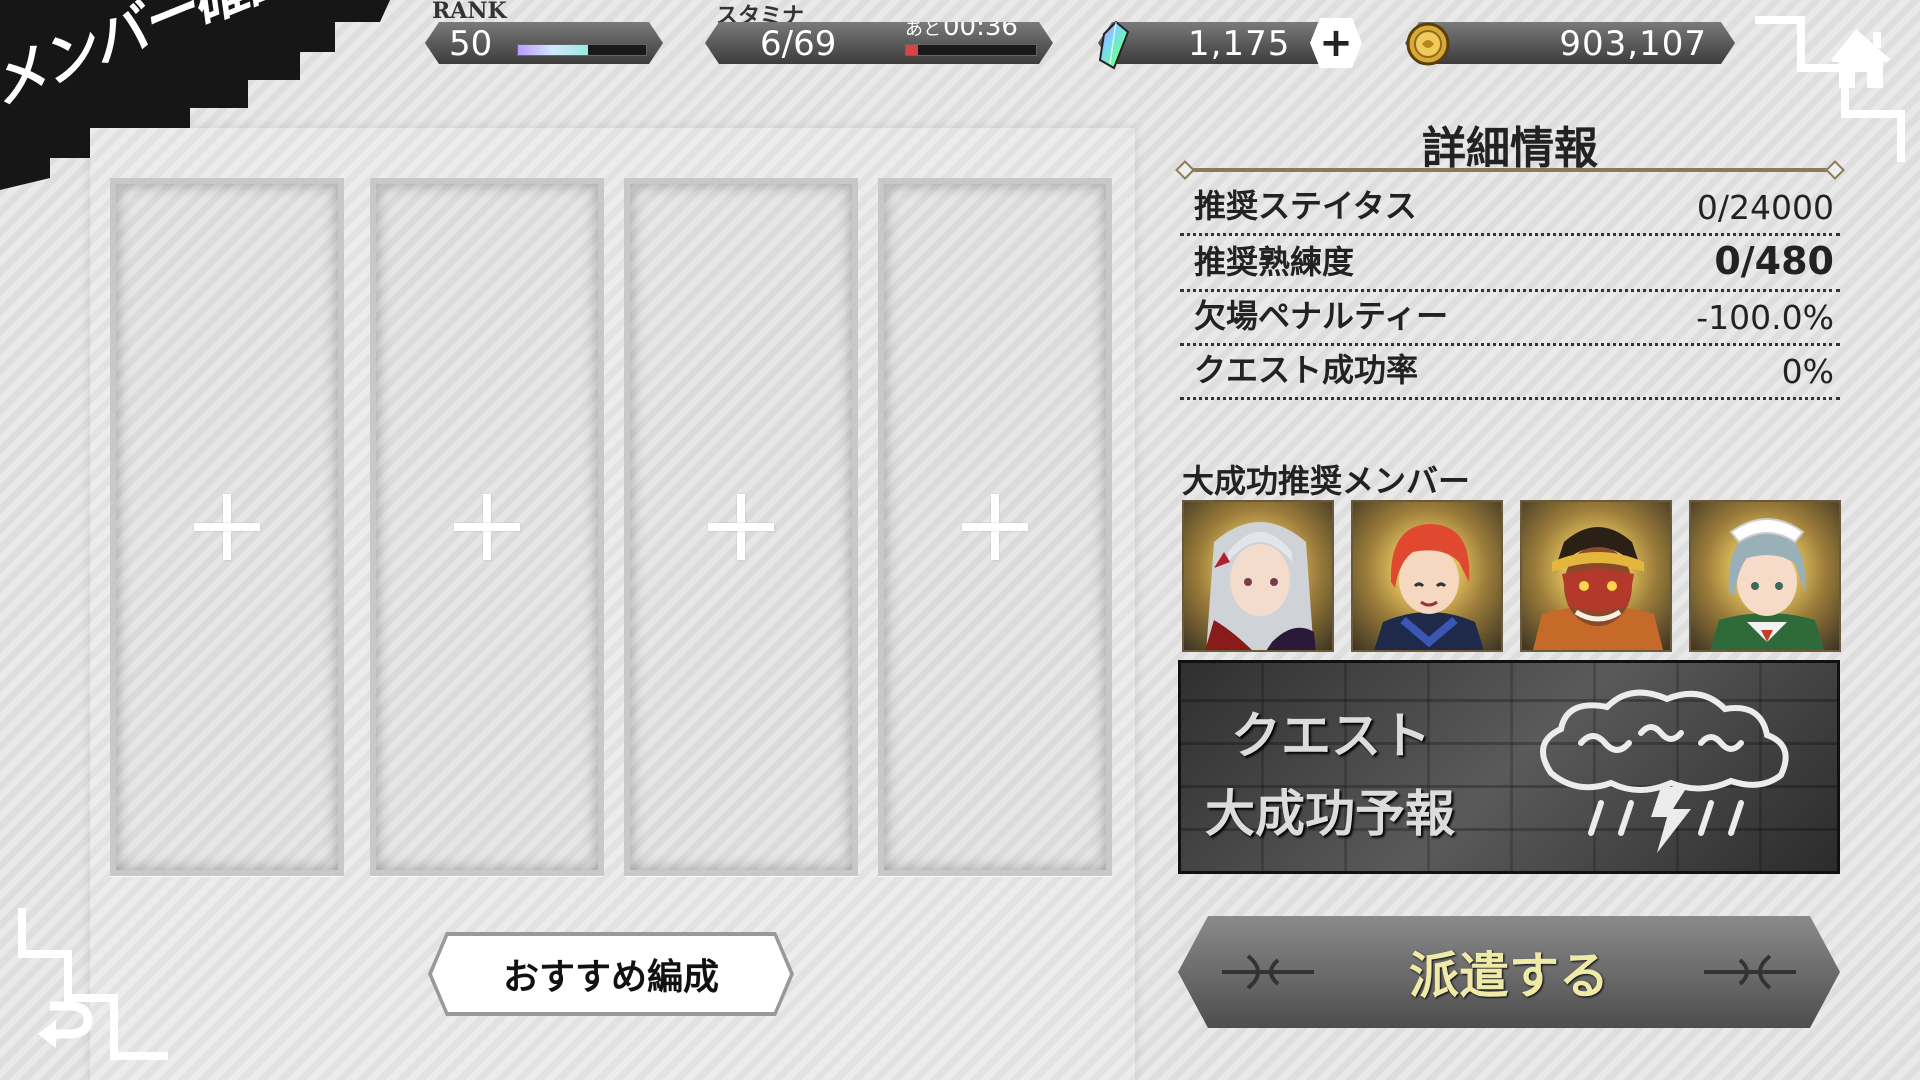 The image size is (1920, 1080). I want to click on title-divider, so click(1510, 170).